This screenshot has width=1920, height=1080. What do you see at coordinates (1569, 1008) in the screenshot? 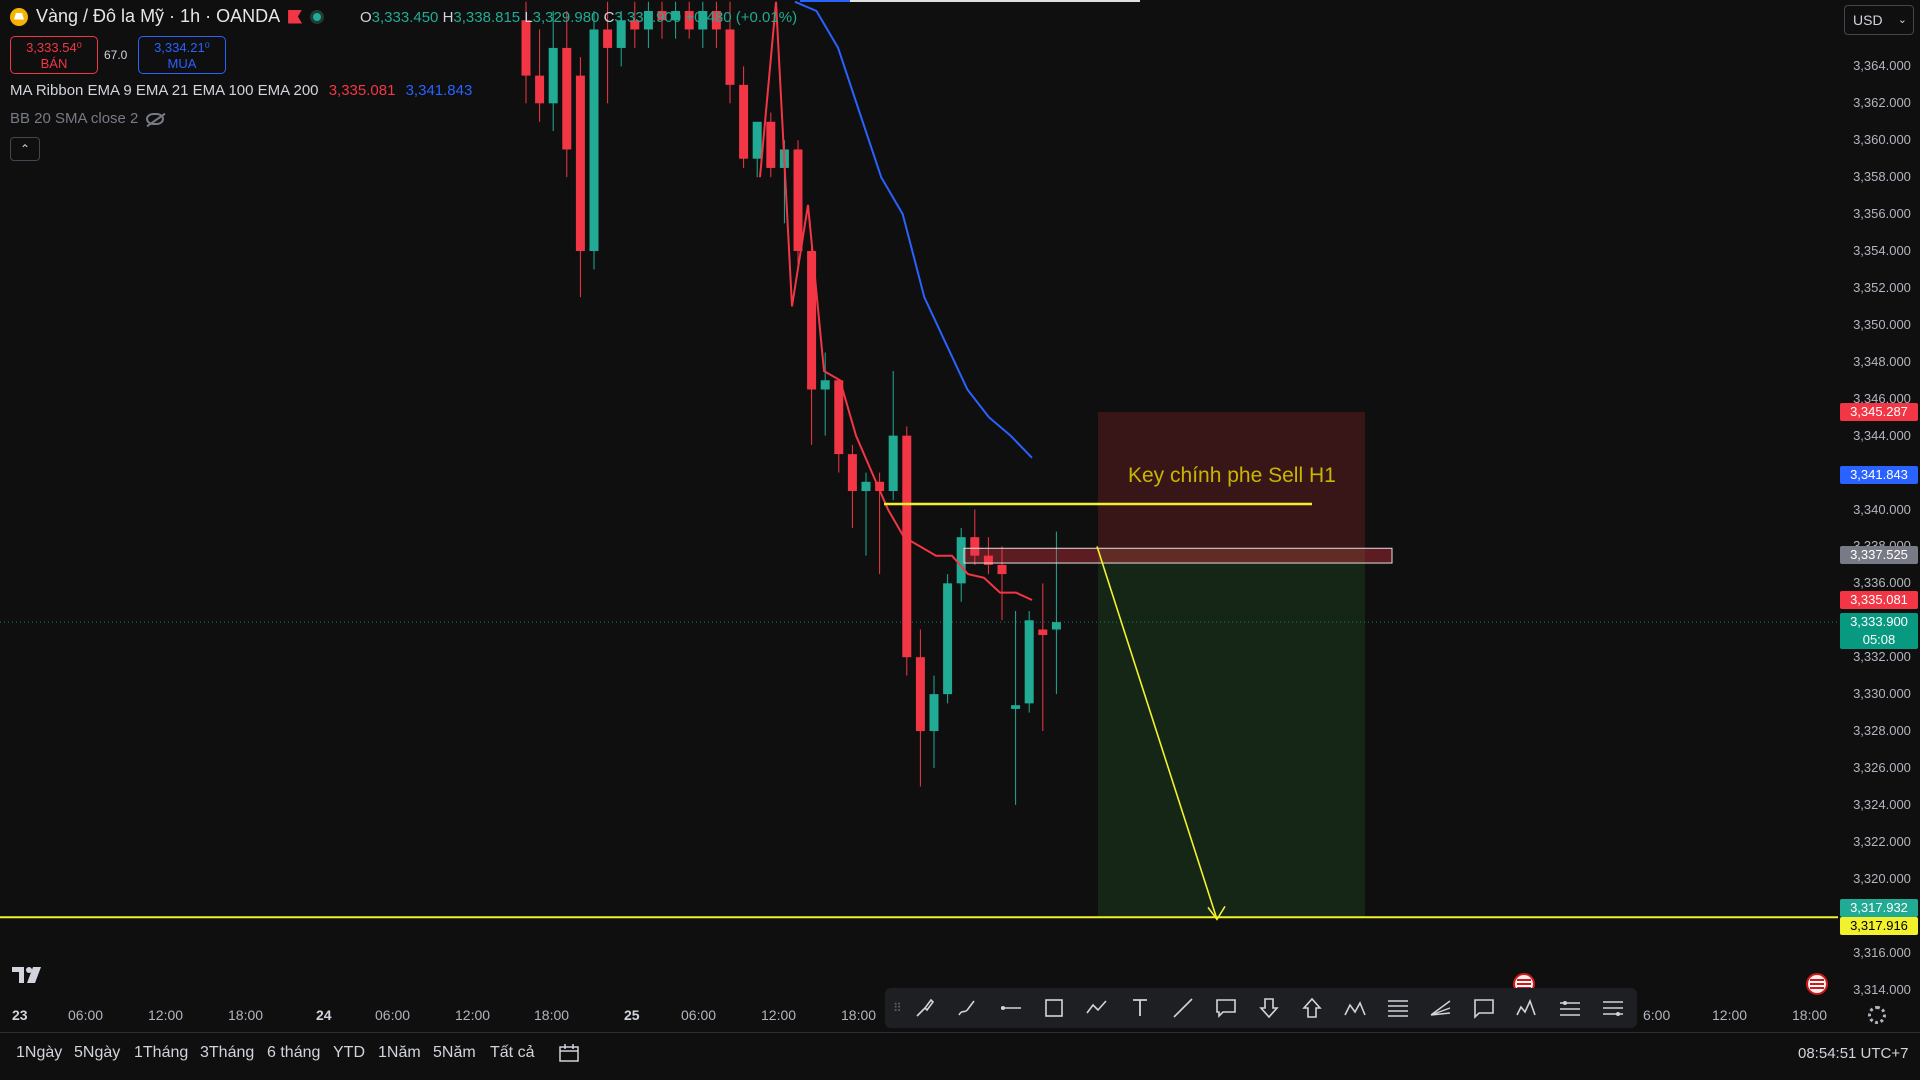
I see `parallel-channel-tool-button` at bounding box center [1569, 1008].